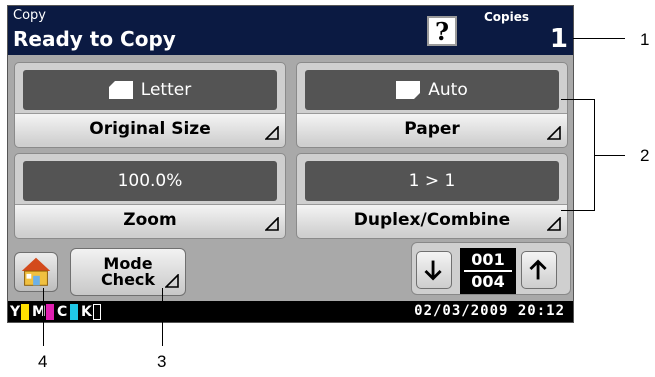  Describe the element at coordinates (74, 312) in the screenshot. I see `toner-c-level` at that location.